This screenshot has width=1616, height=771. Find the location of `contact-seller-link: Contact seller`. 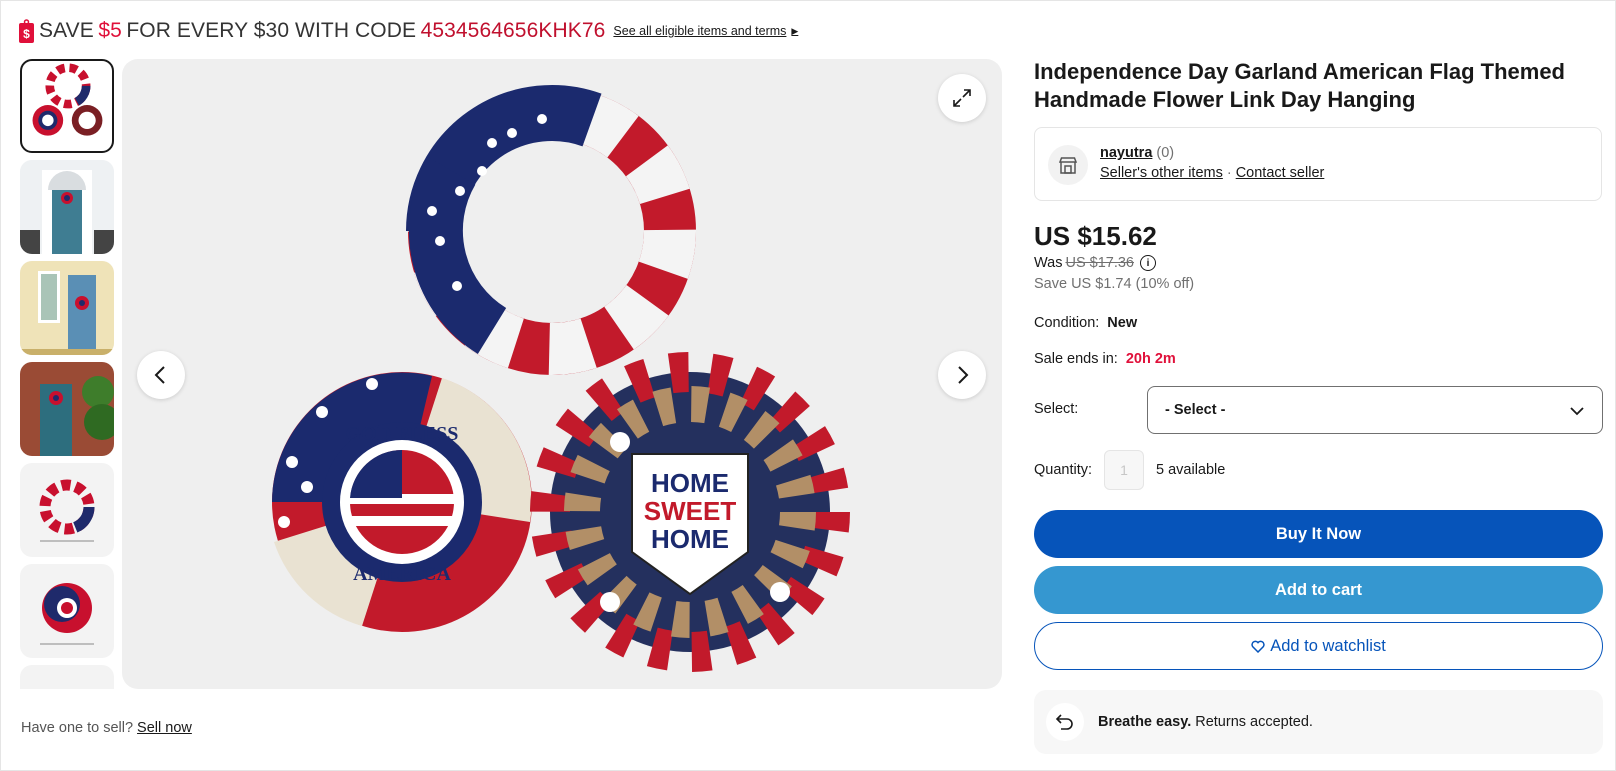

contact-seller-link: Contact seller is located at coordinates (1280, 173).